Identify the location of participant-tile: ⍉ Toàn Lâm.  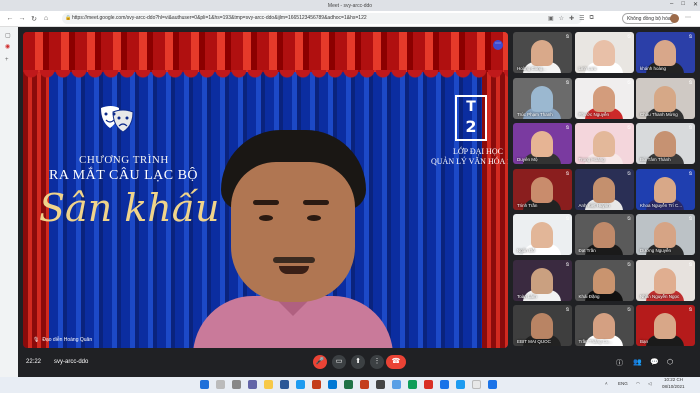
(542, 280).